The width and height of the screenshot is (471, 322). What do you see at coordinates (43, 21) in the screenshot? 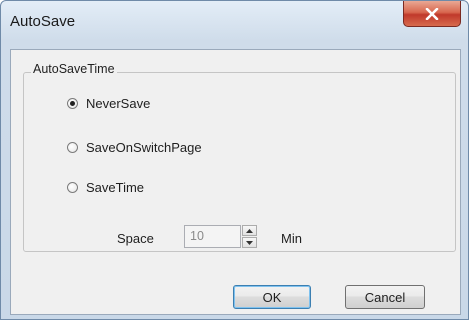
I see `window-title: AutoSave` at bounding box center [43, 21].